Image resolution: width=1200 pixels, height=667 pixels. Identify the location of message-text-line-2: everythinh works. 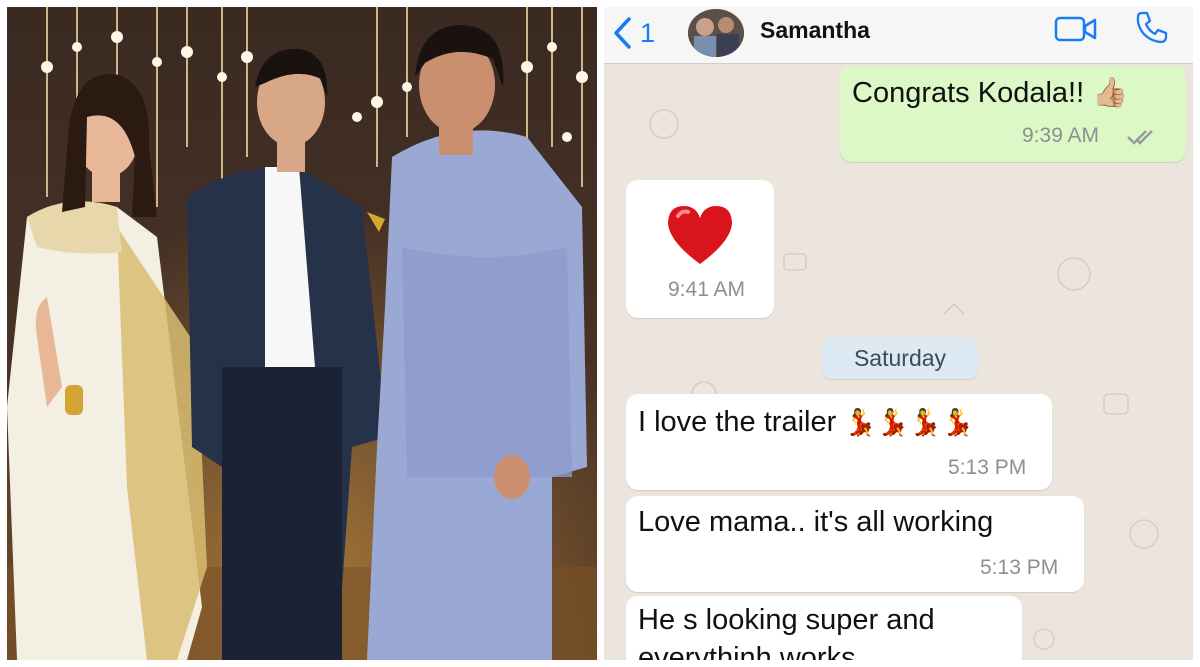
(747, 651).